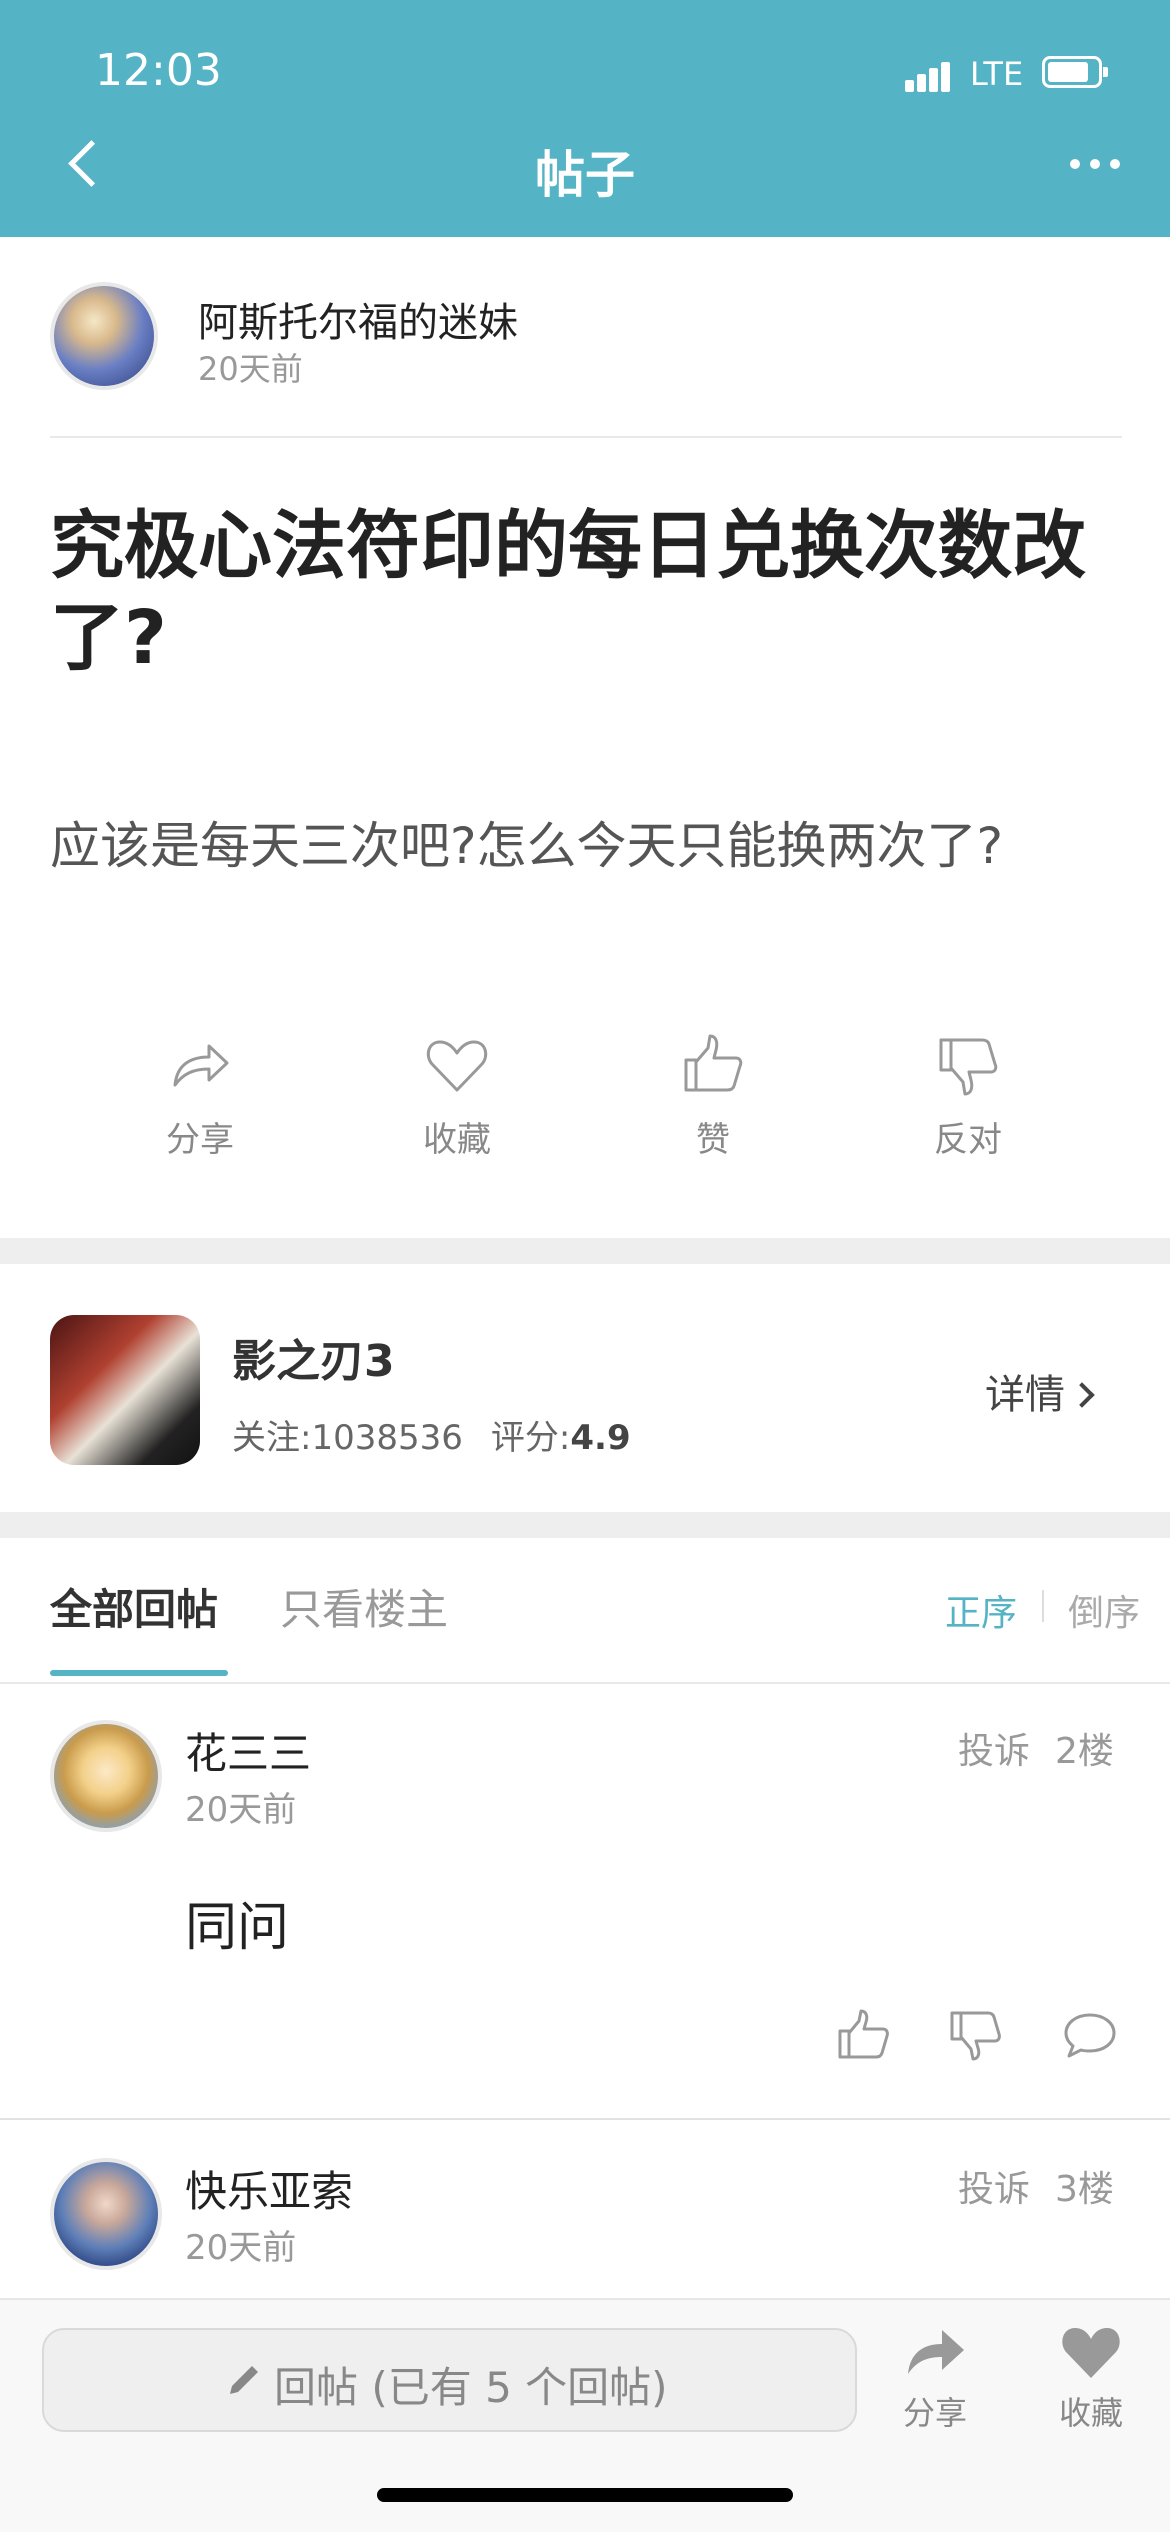 This screenshot has width=1170, height=2532. What do you see at coordinates (457, 1140) in the screenshot?
I see `favorite-label: 收藏` at bounding box center [457, 1140].